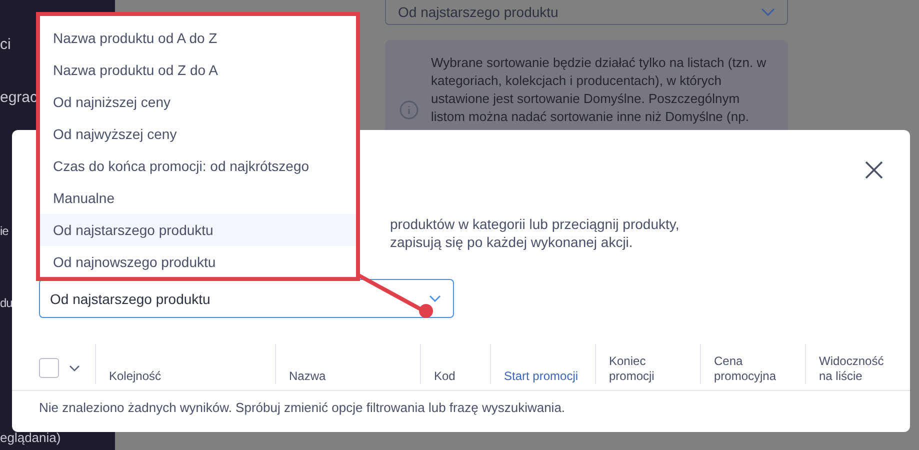 Image resolution: width=919 pixels, height=450 pixels. Describe the element at coordinates (198, 198) in the screenshot. I see `dropdown-option: Manualne` at that location.